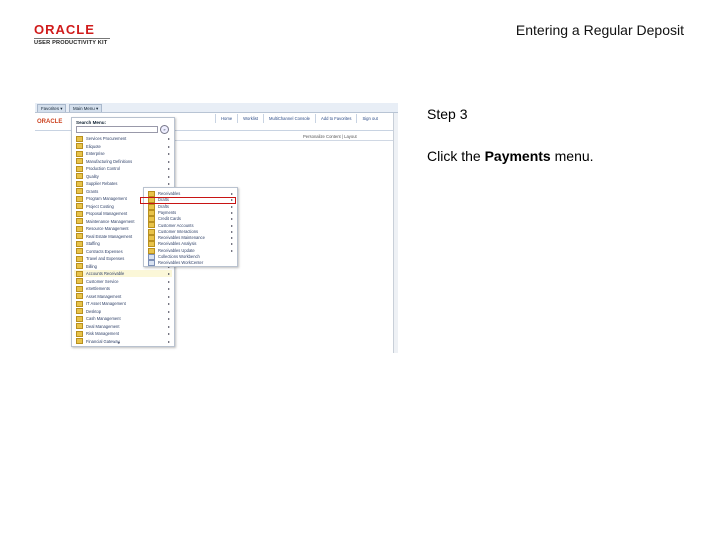 Image resolution: width=720 pixels, height=540 pixels. I want to click on menu-item-asset-management: Asset Management ▸, so click(123, 296).